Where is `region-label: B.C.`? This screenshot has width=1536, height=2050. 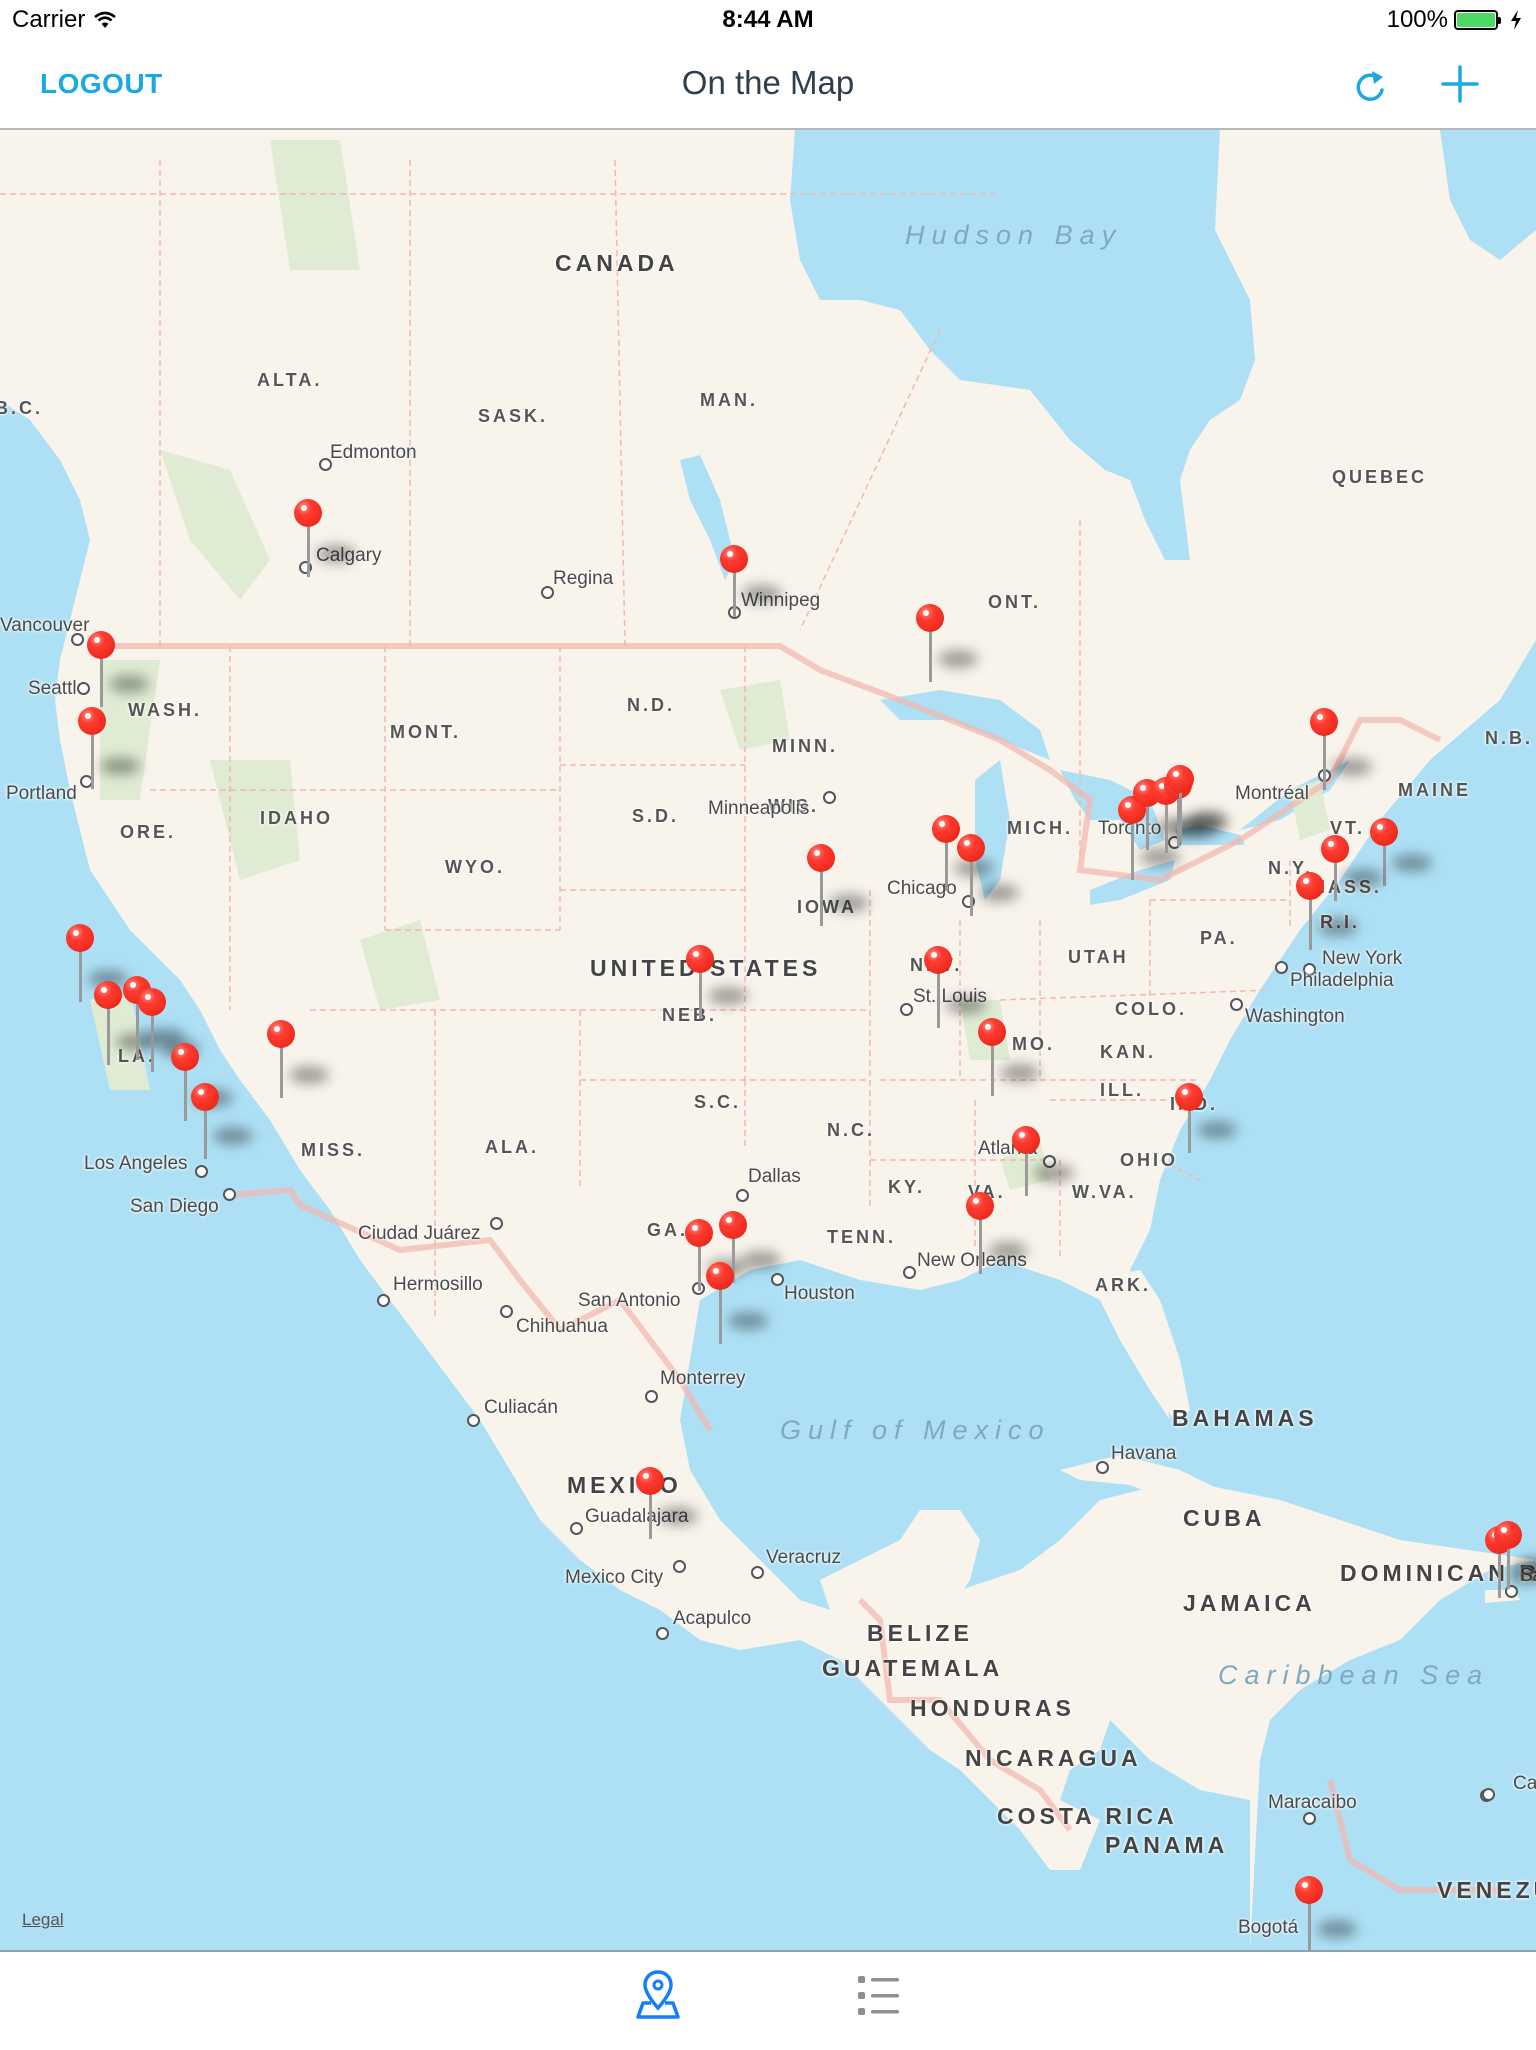
region-label: B.C. is located at coordinates (21, 408).